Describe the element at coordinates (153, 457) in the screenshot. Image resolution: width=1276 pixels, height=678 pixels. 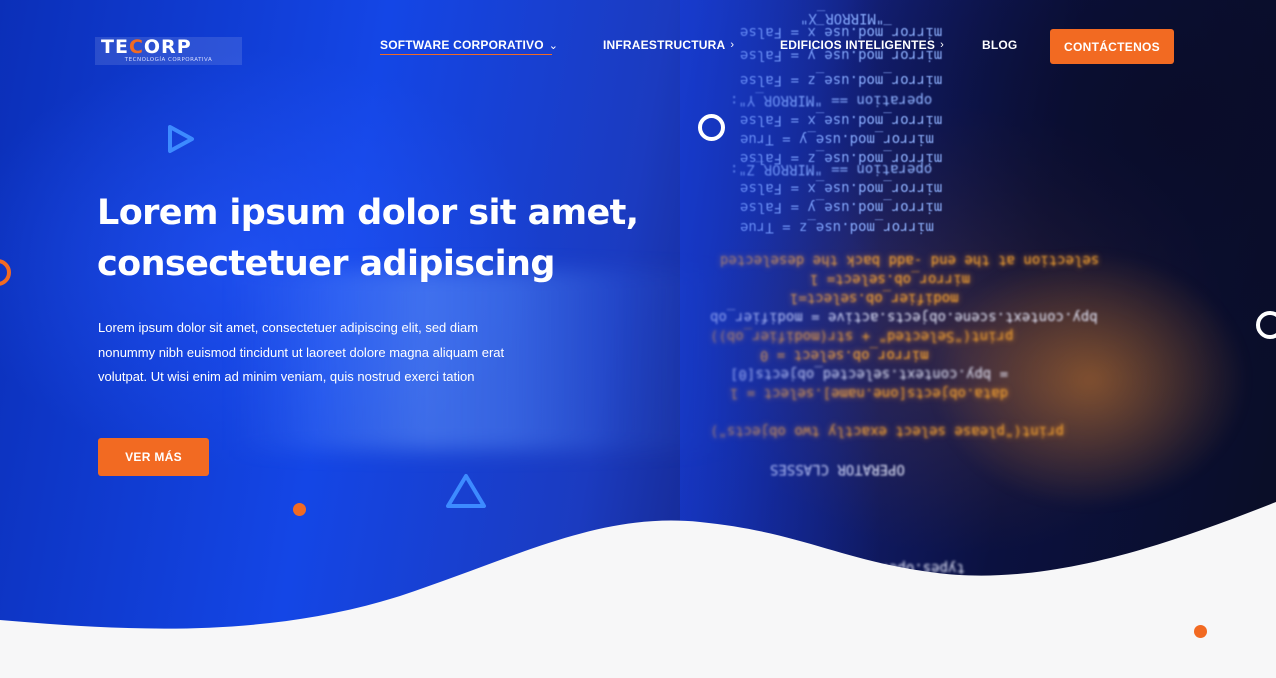
I see `ver-mas-button: VER MÁS` at that location.